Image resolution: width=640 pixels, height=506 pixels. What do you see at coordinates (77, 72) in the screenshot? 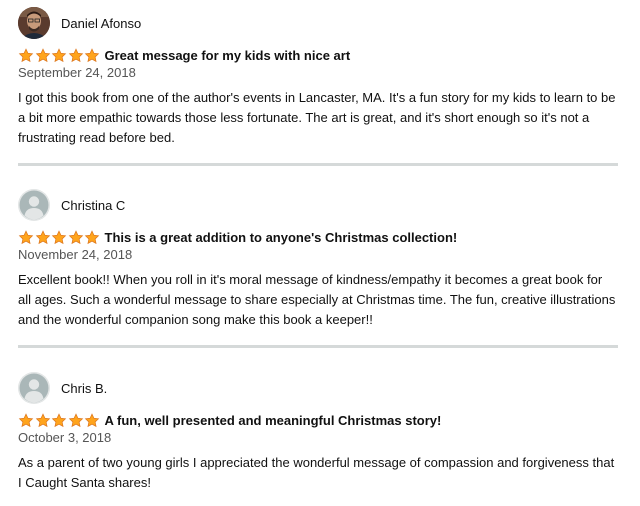
I see `review-date: September 24, 2018` at bounding box center [77, 72].